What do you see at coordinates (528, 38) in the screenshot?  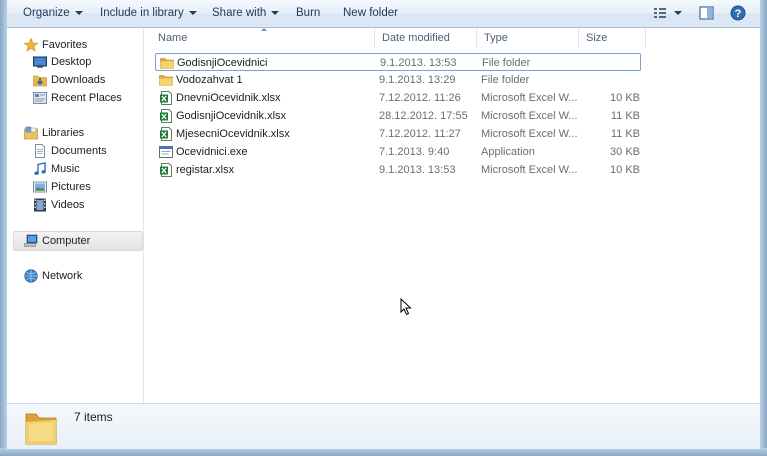 I see `column-header-type: Type` at bounding box center [528, 38].